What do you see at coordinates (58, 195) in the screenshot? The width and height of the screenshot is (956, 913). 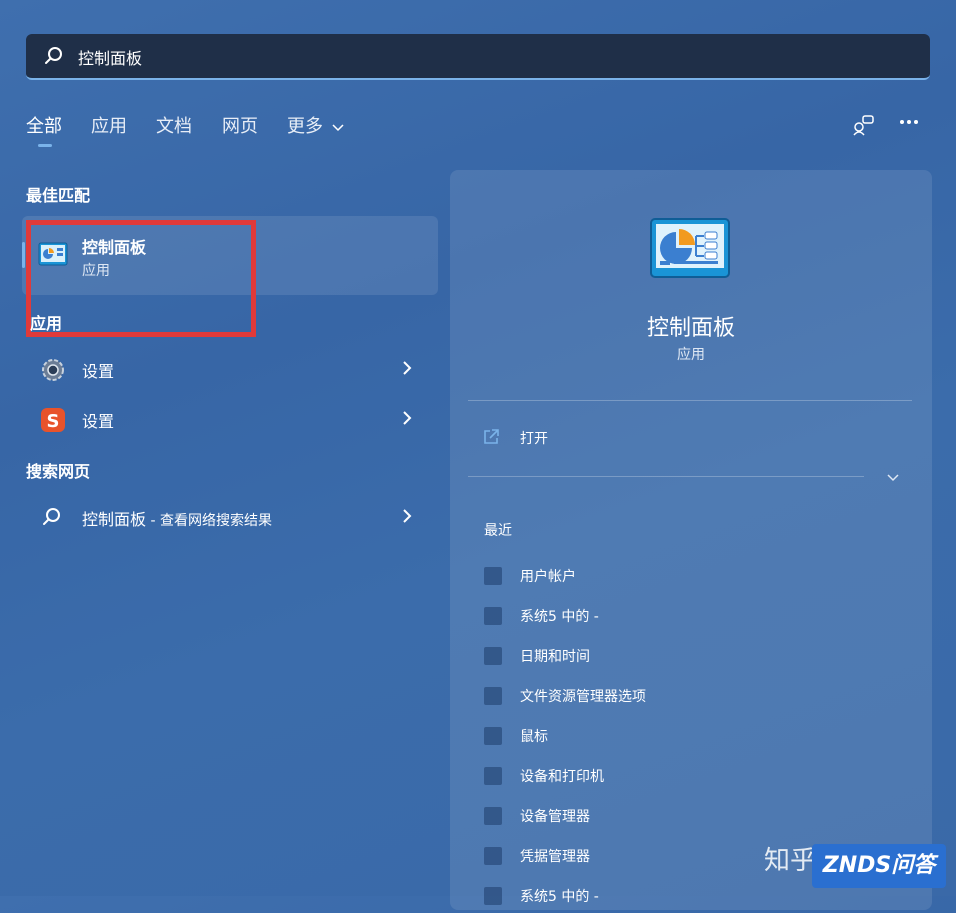 I see `best-match-heading: 最佳匹配` at bounding box center [58, 195].